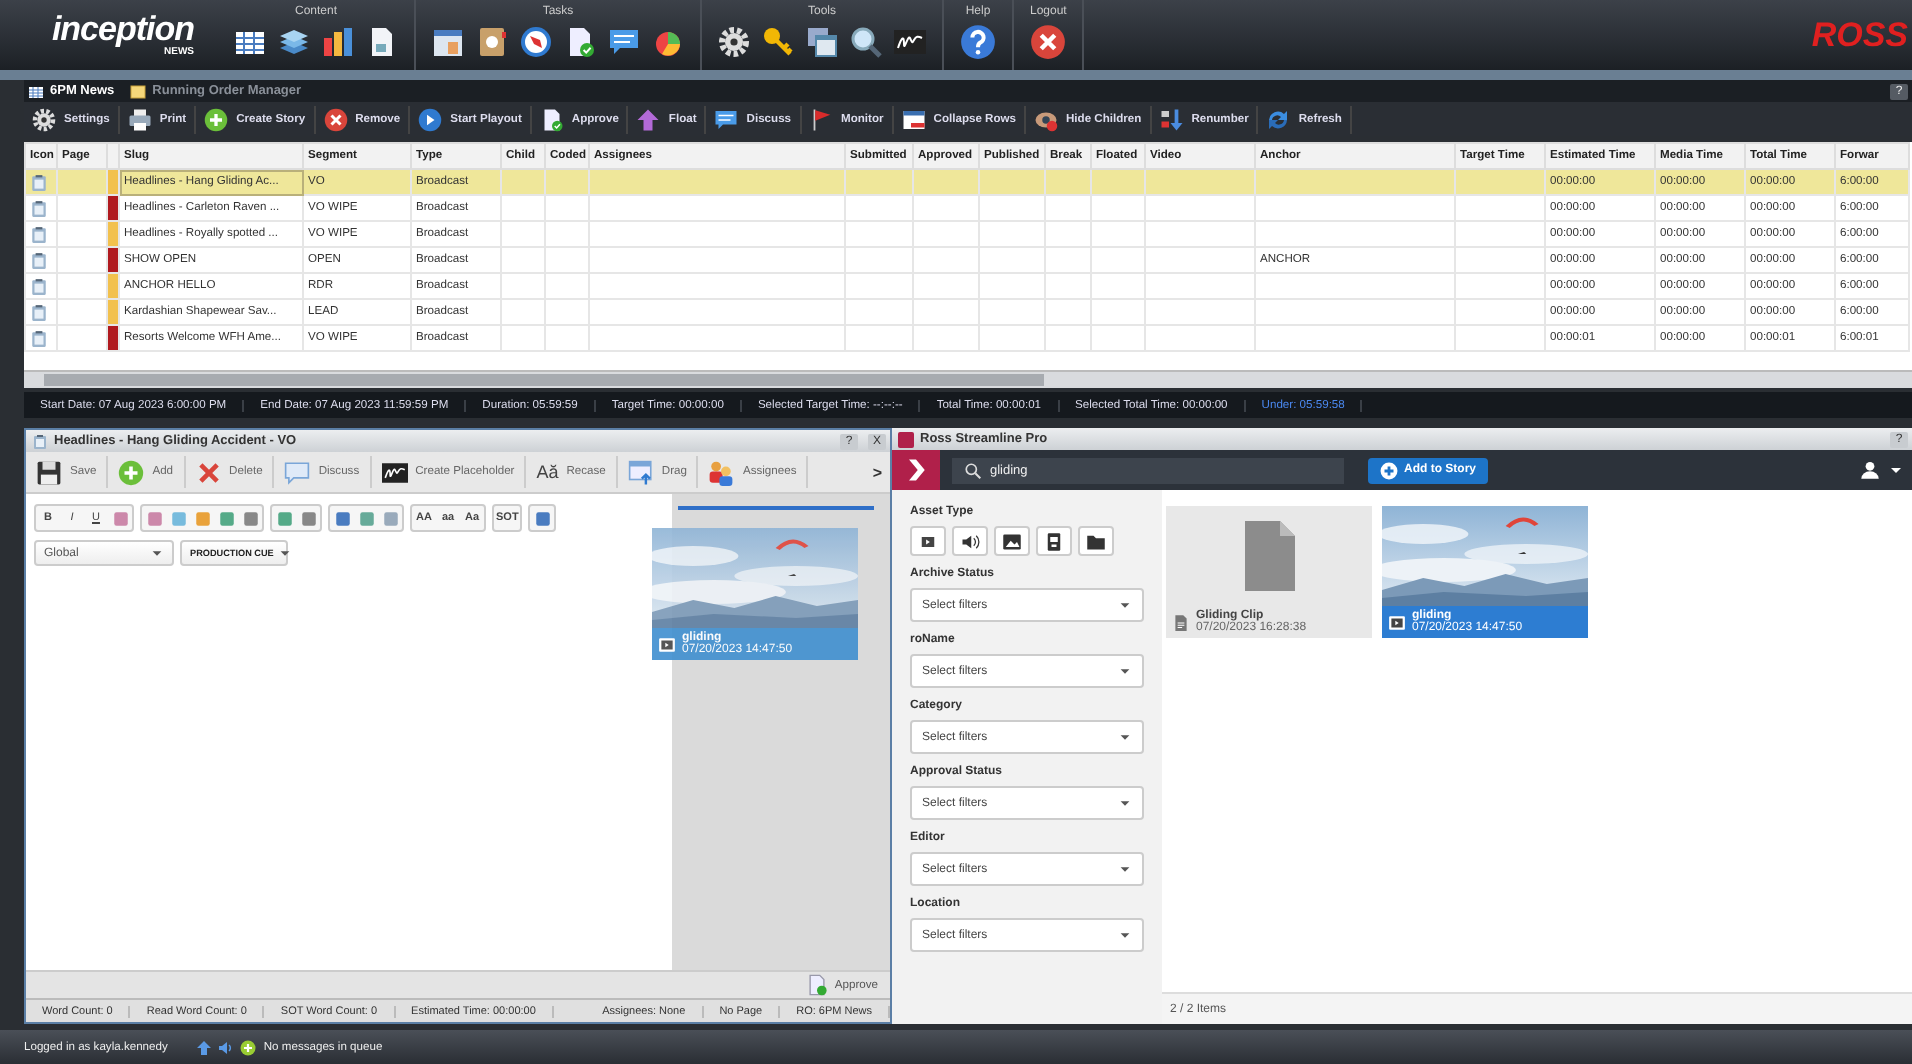  Describe the element at coordinates (122, 29) in the screenshot. I see `app-logo: inception` at that location.